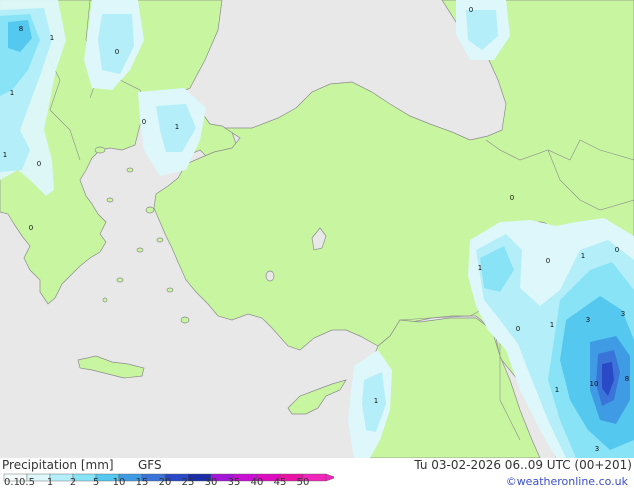 This screenshot has height=490, width=634. What do you see at coordinates (234, 482) in the screenshot?
I see `legend-tick-label: 35` at bounding box center [234, 482].